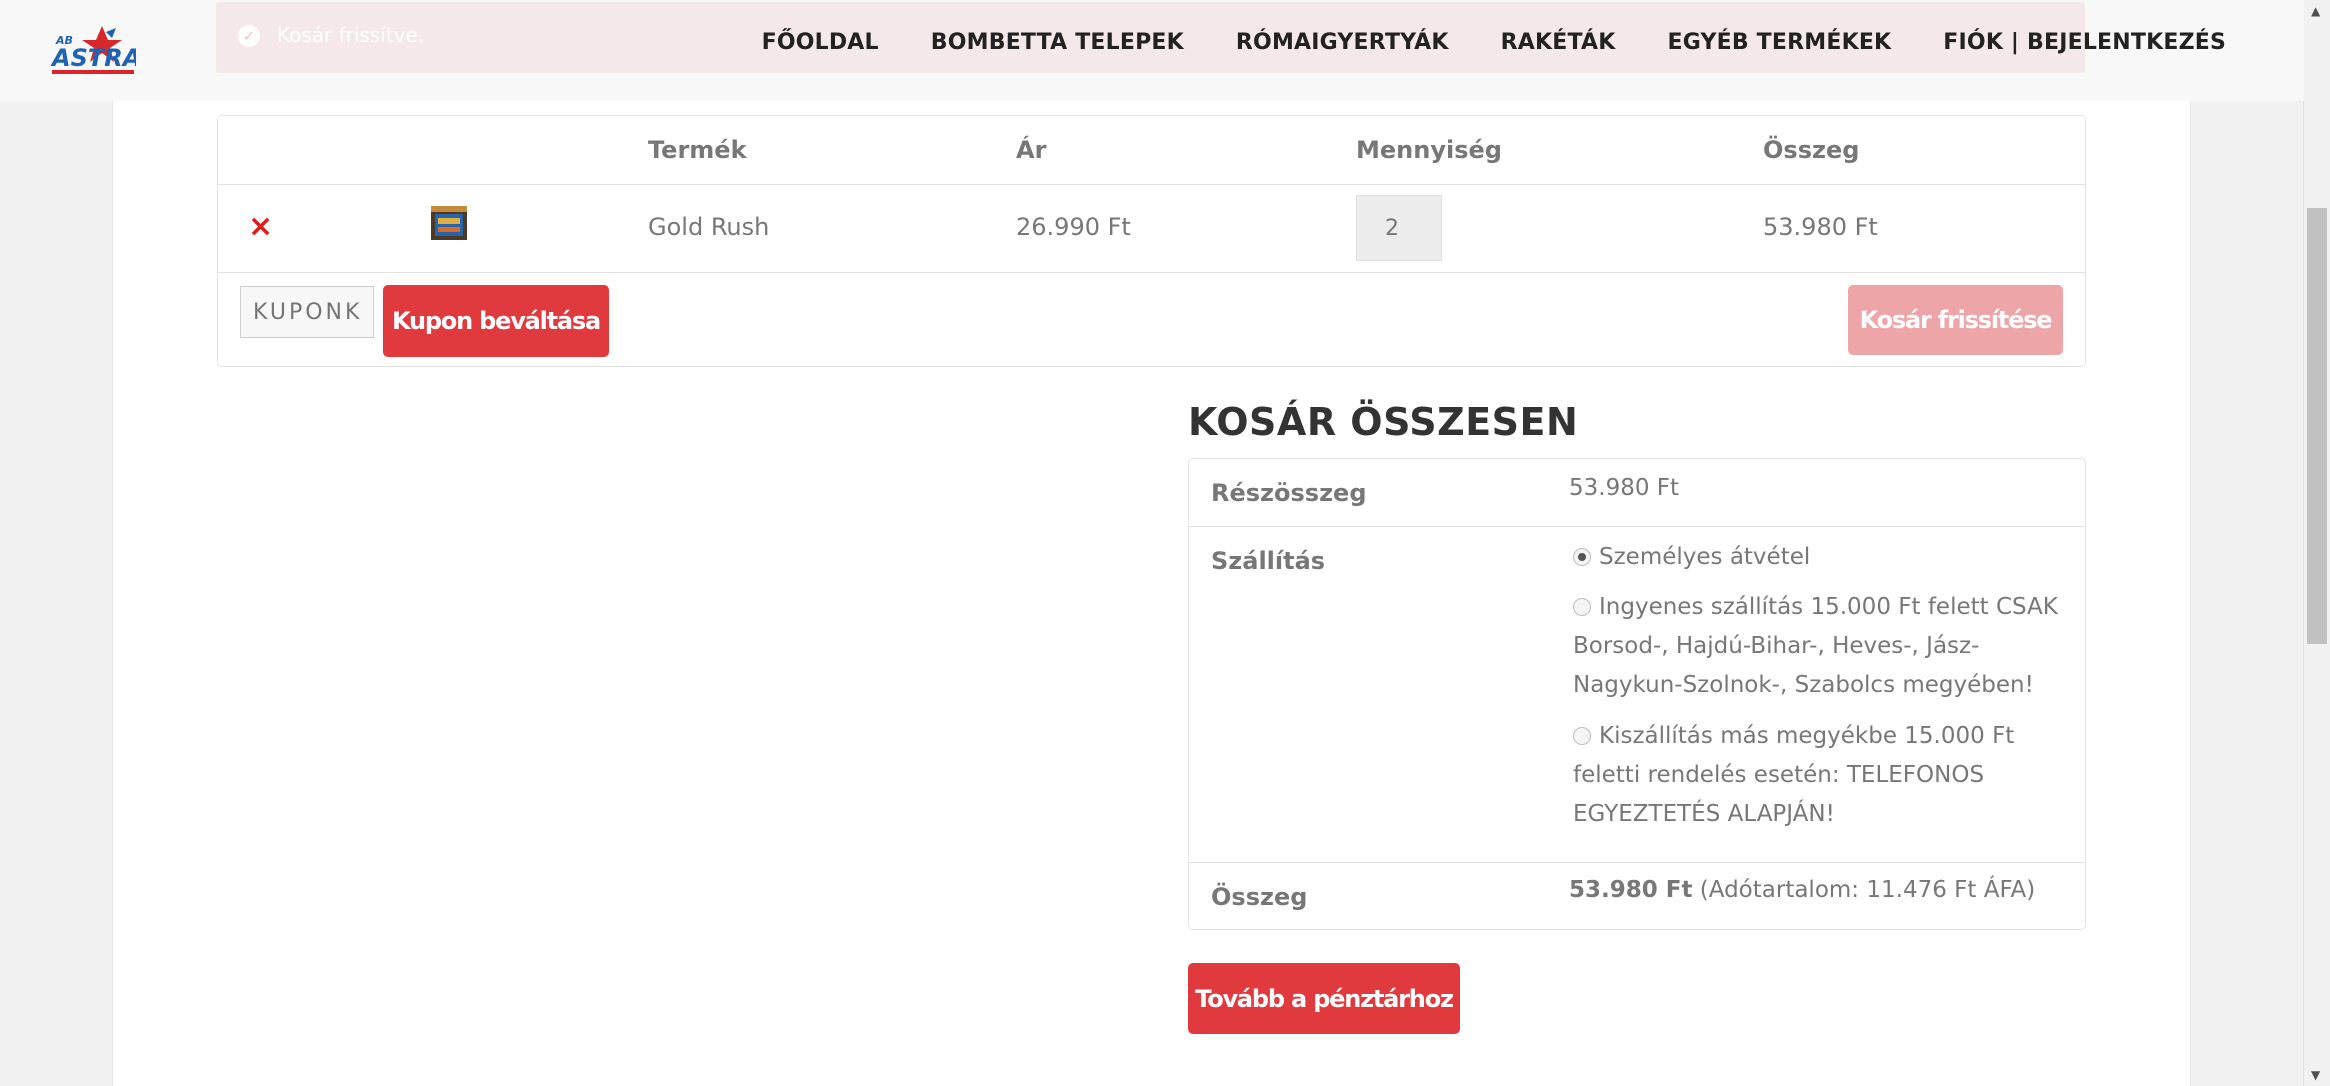  What do you see at coordinates (1399, 228) in the screenshot?
I see `quantity-input` at bounding box center [1399, 228].